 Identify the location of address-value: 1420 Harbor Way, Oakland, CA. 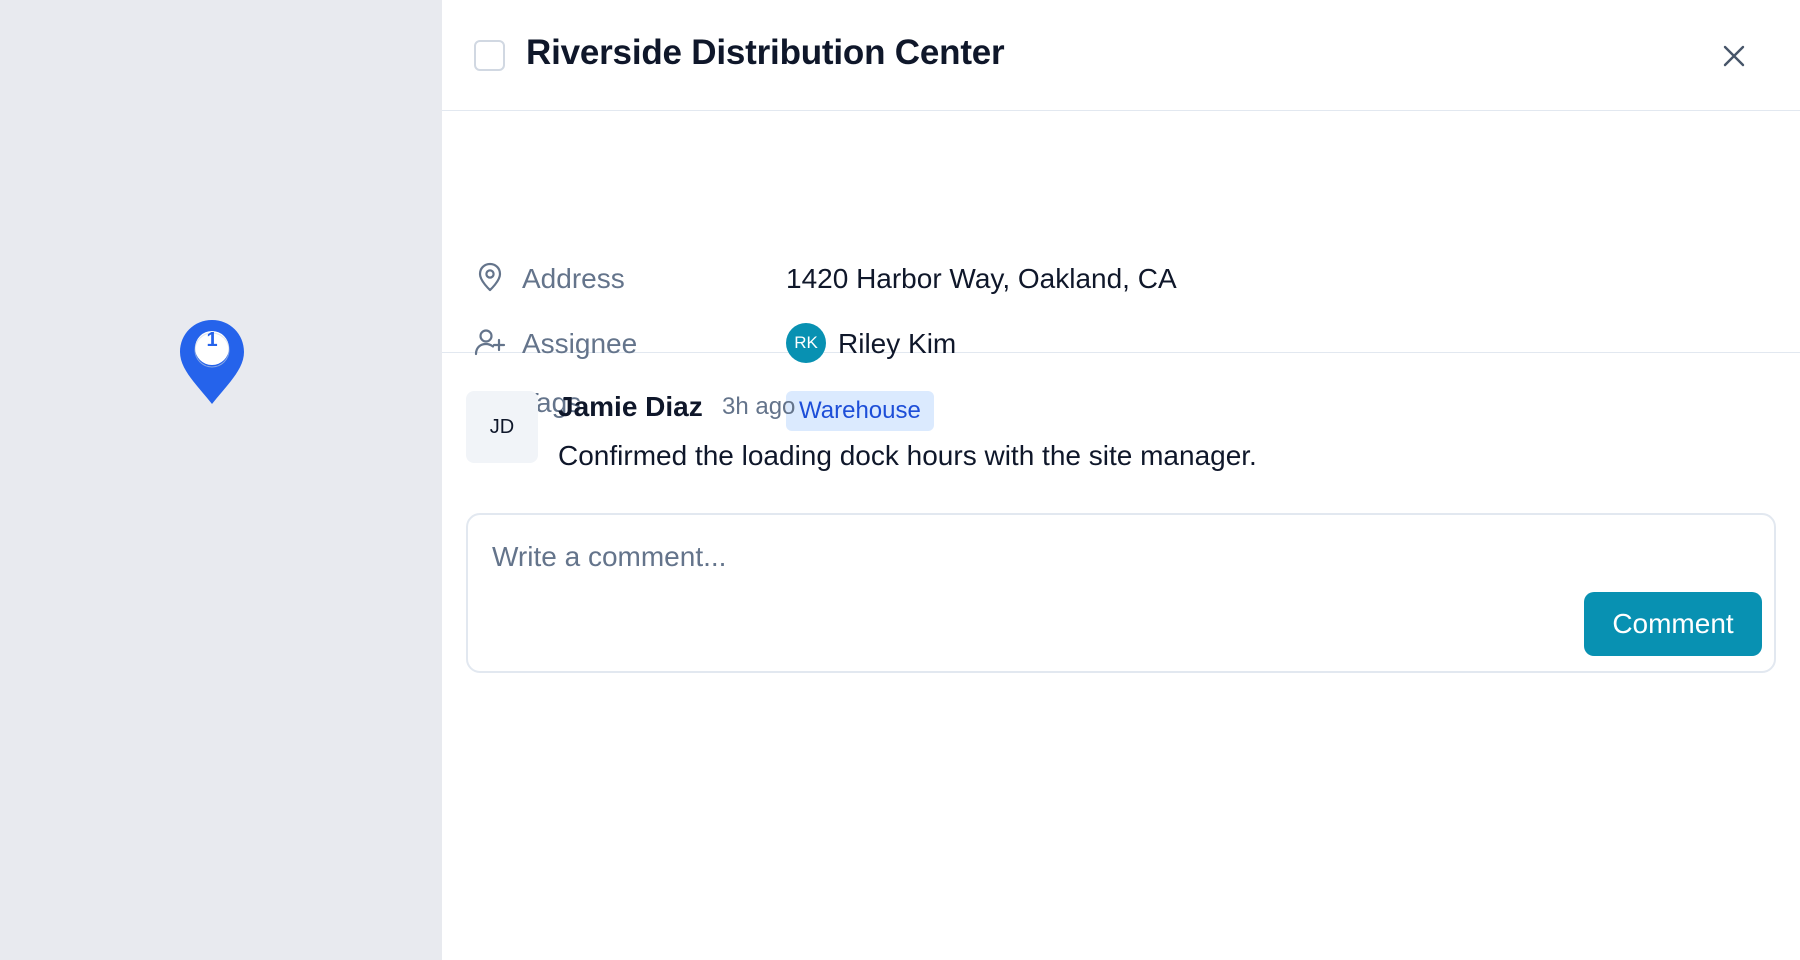
(981, 278).